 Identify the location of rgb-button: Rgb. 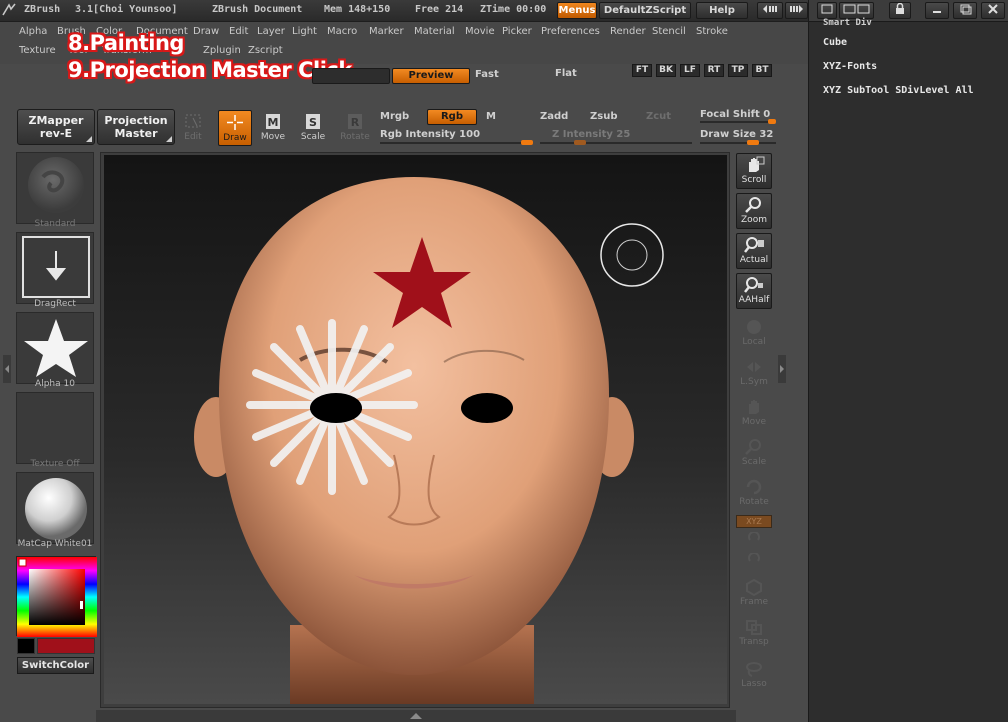
(452, 117).